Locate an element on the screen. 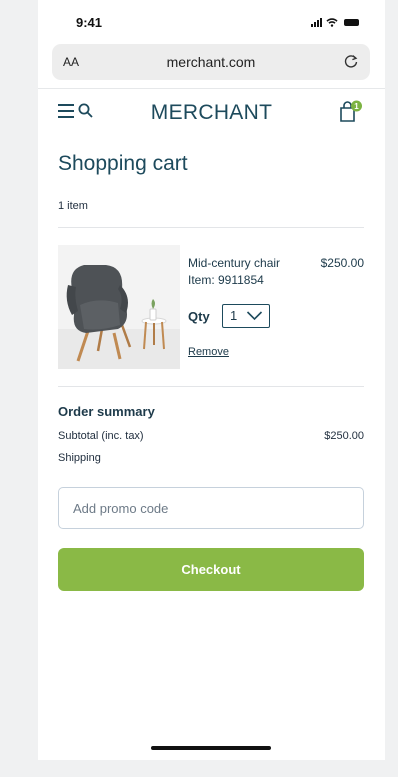 The image size is (398, 777). battery-icon is located at coordinates (351, 22).